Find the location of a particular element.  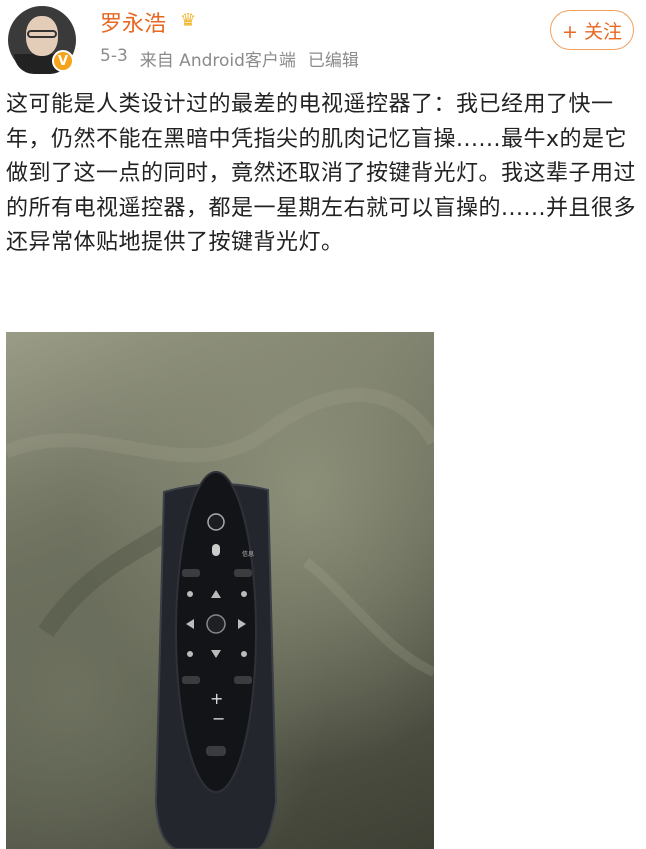

mute-button is located at coordinates (216, 751).